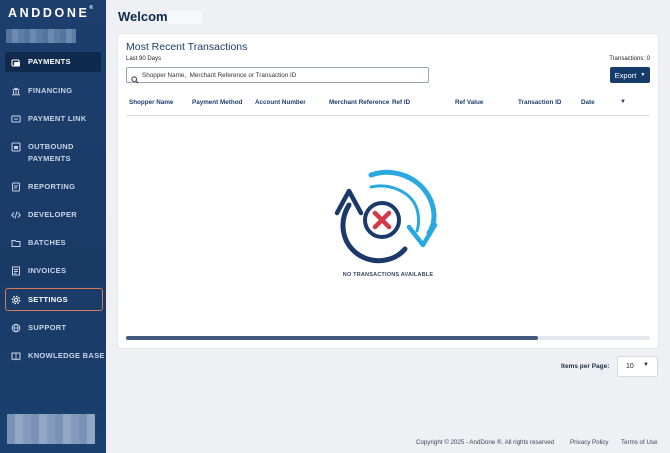 The image size is (670, 453). Describe the element at coordinates (539, 102) in the screenshot. I see `column-header-transaction-id: Transaction ID` at that location.